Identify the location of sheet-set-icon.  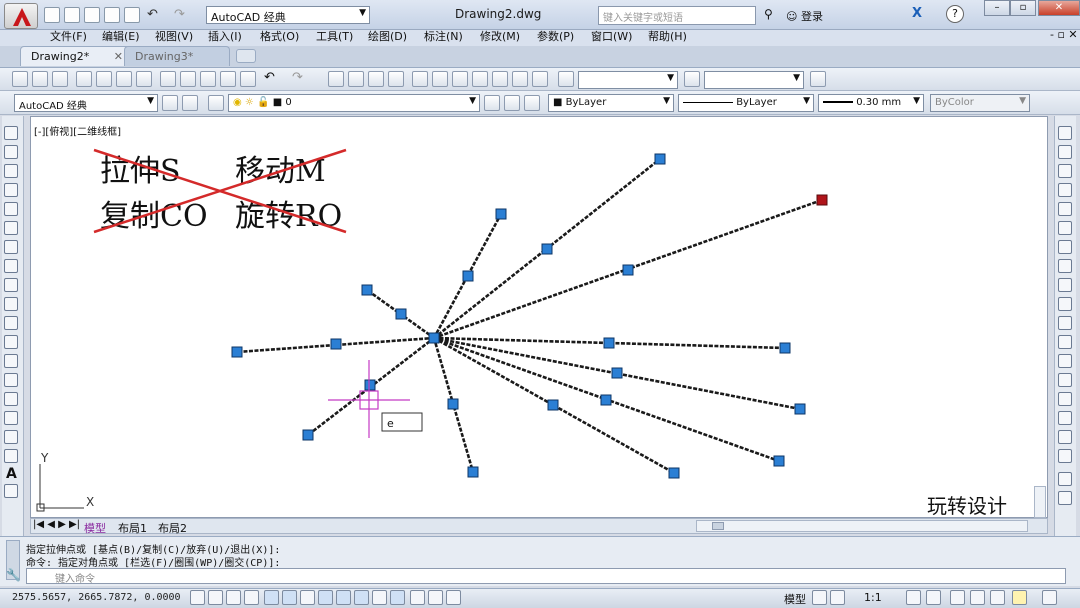
(480, 79).